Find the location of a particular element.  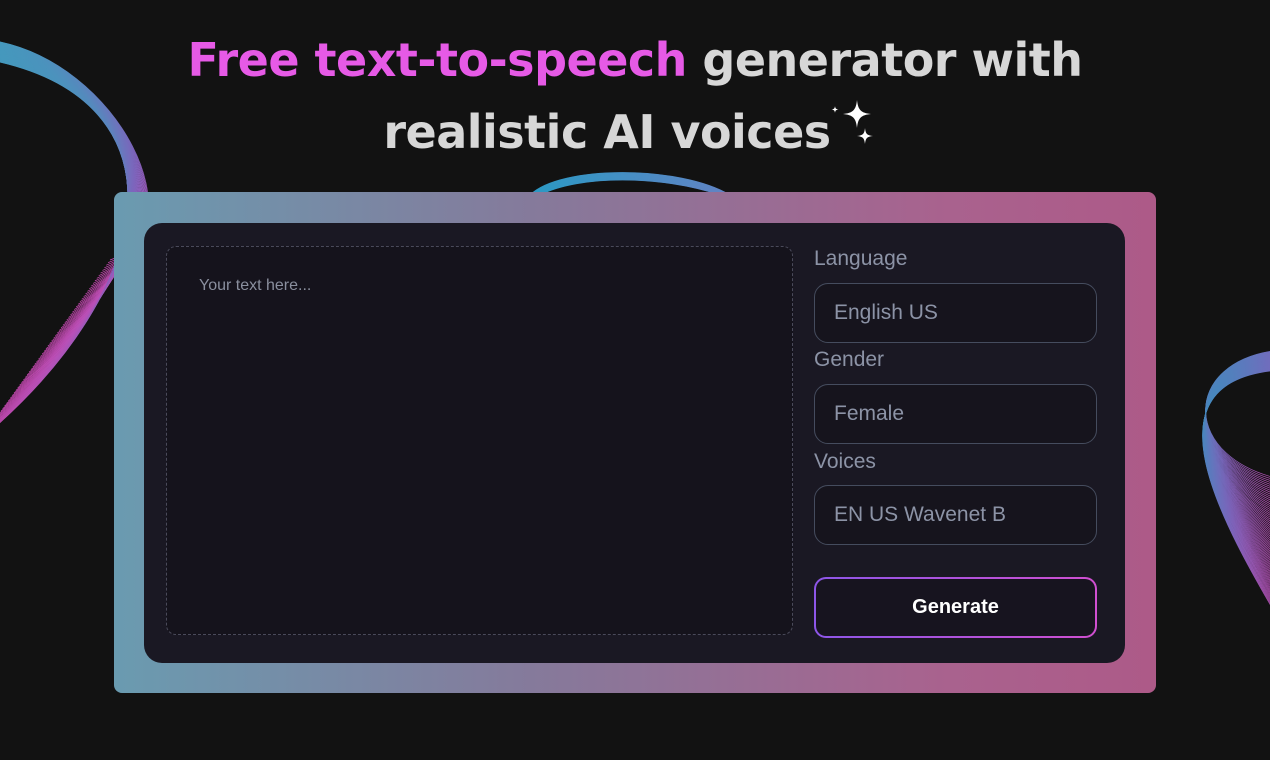

headline-accent: Free text-to-speech is located at coordinates (437, 60).